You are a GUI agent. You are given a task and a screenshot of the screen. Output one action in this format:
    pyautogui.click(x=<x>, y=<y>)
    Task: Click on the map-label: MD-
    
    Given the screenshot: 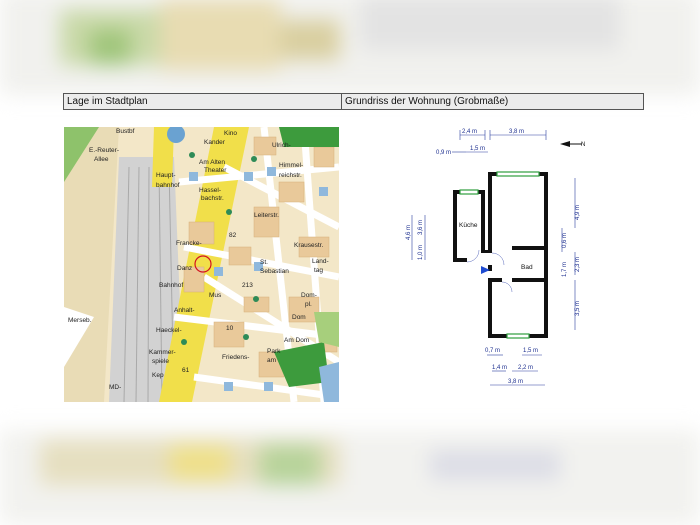 What is the action you would take?
    pyautogui.click(x=115, y=387)
    